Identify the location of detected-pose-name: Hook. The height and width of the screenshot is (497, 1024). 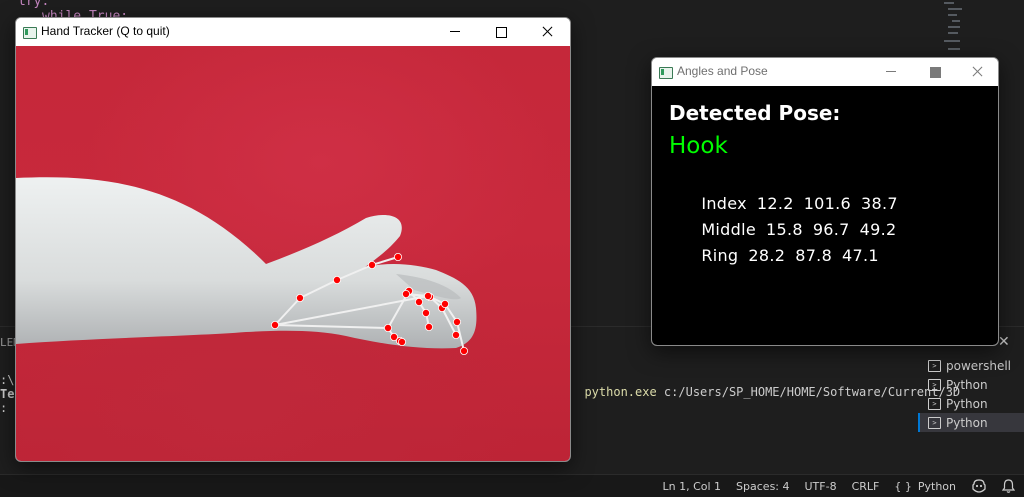
(698, 146).